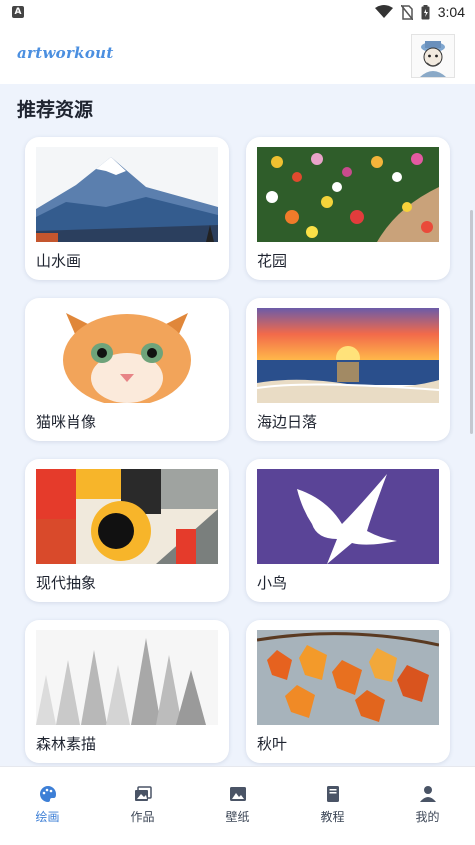 This screenshot has height=845, width=475. I want to click on nav-label: 绘画, so click(47, 817).